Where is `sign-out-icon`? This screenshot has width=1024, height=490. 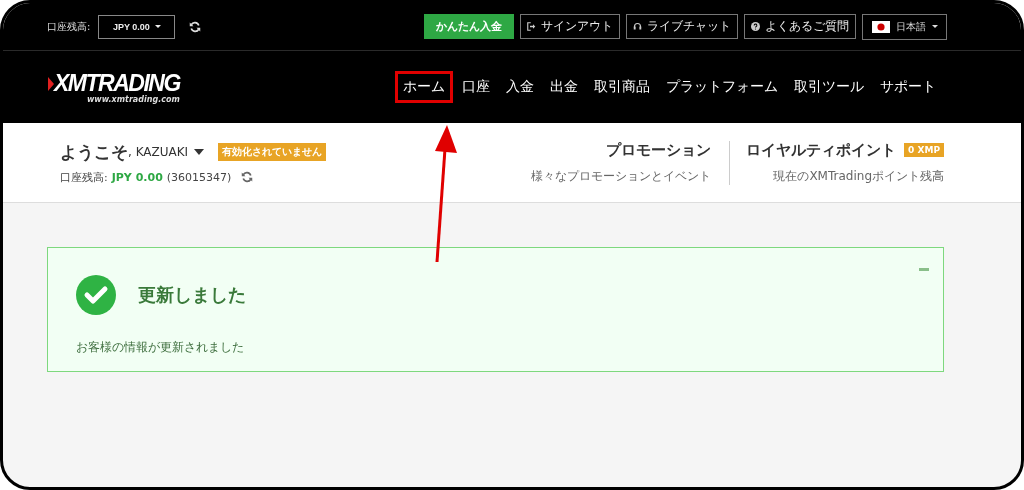 sign-out-icon is located at coordinates (531, 26).